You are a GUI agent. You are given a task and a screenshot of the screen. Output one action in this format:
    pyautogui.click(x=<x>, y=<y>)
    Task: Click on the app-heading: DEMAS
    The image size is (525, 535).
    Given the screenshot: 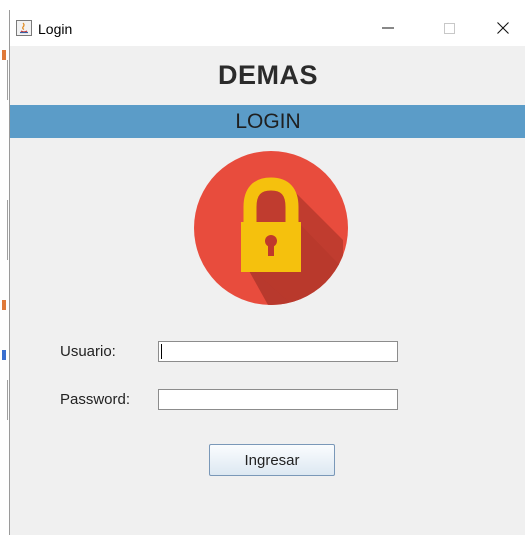 What is the action you would take?
    pyautogui.click(x=267, y=75)
    